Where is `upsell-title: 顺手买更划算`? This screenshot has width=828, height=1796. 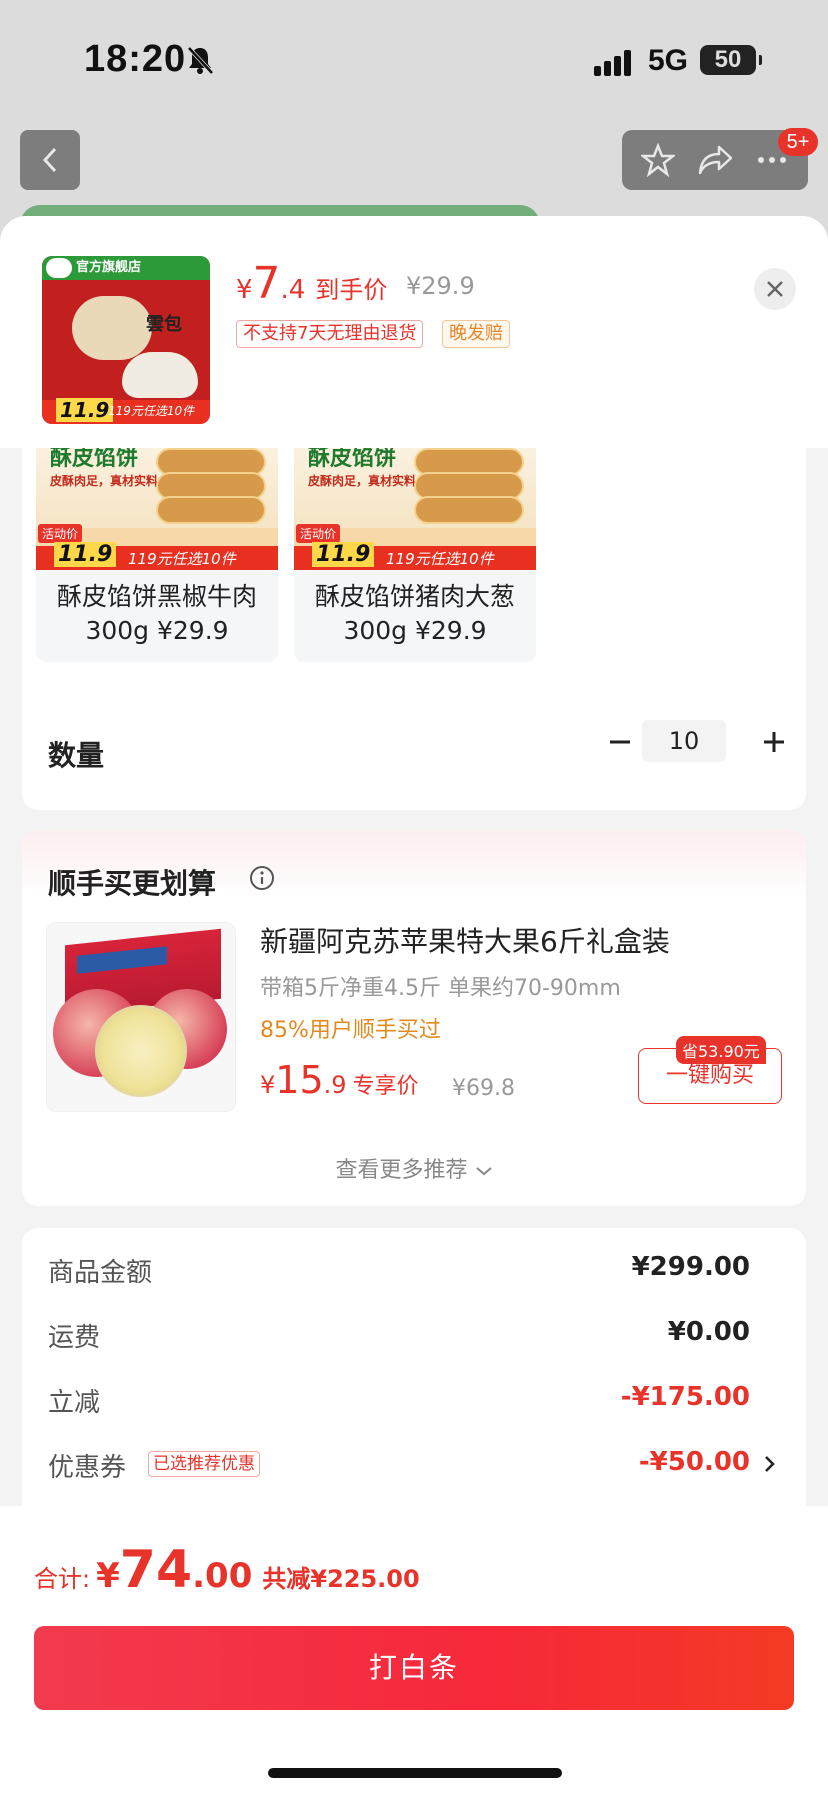
upsell-title: 顺手买更划算 is located at coordinates (132, 883).